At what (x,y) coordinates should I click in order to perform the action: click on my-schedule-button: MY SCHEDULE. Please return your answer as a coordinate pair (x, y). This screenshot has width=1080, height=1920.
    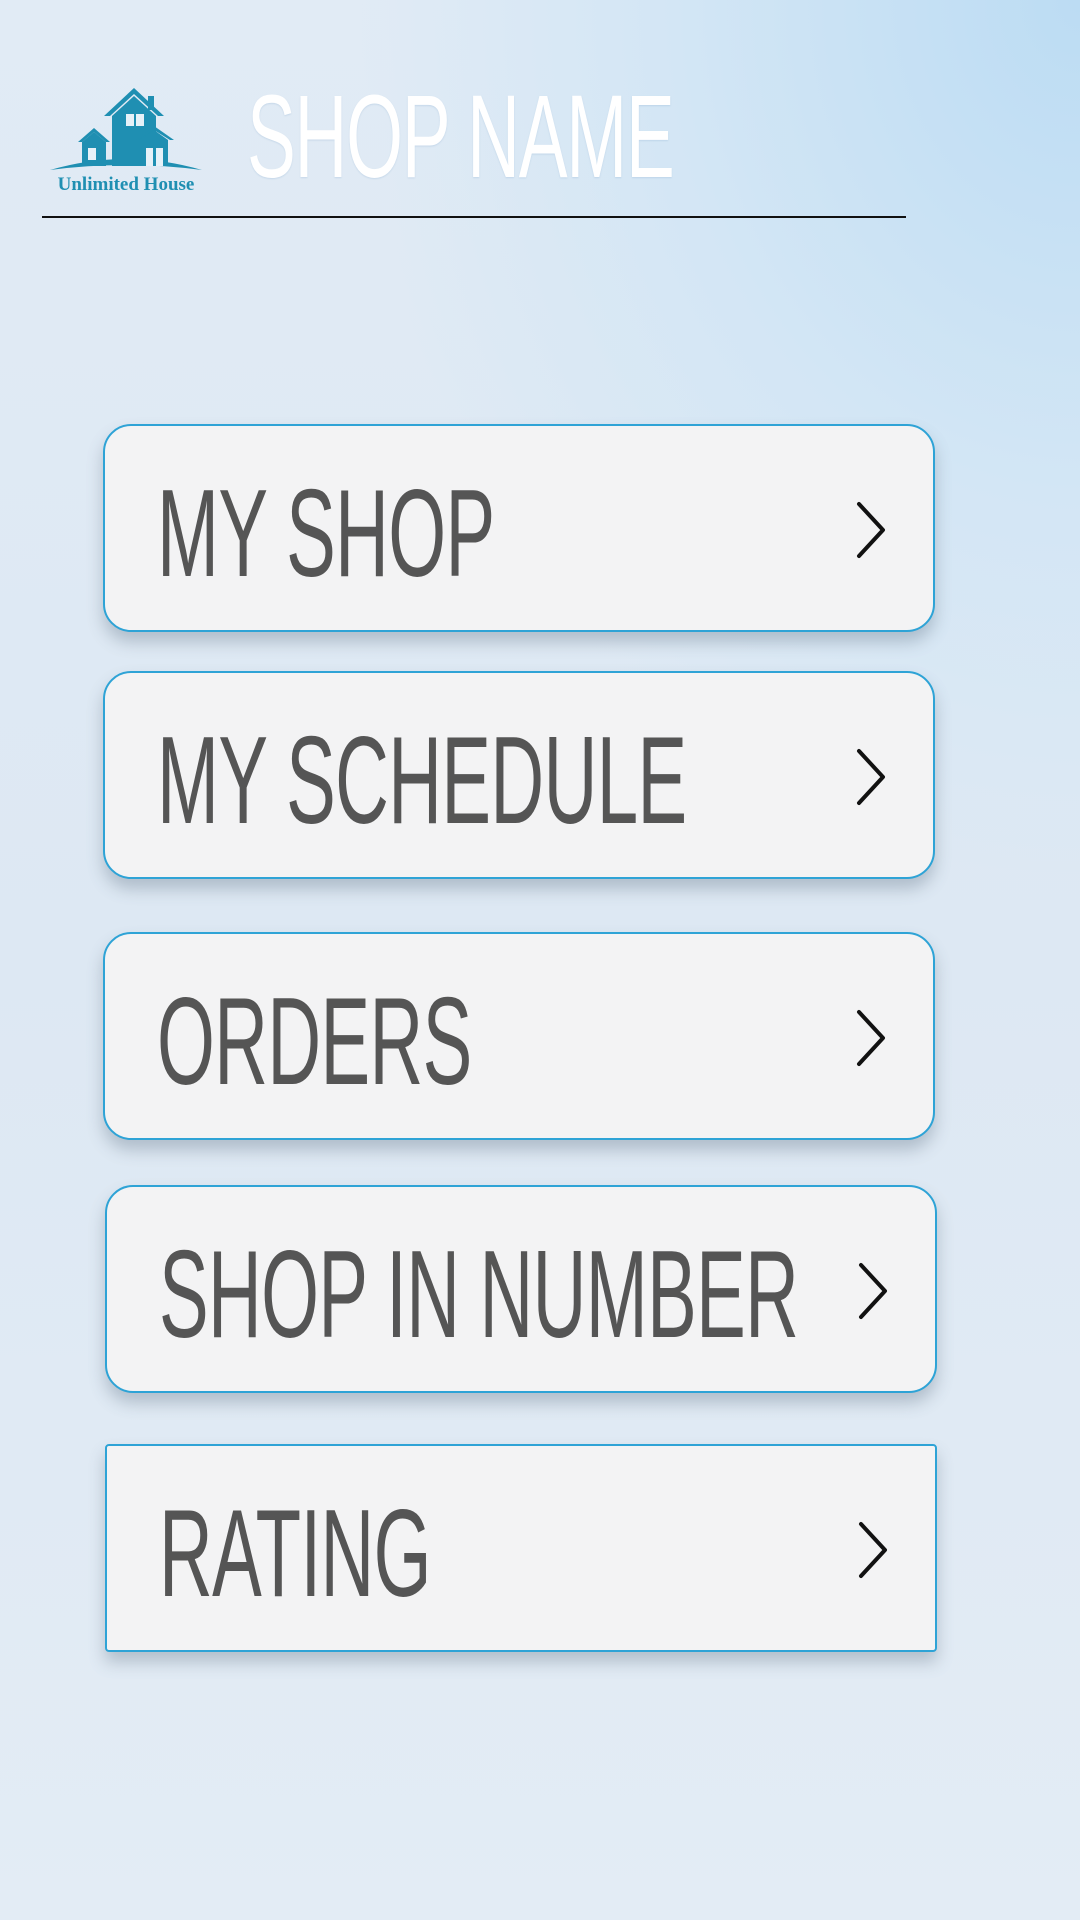
    Looking at the image, I should click on (519, 775).